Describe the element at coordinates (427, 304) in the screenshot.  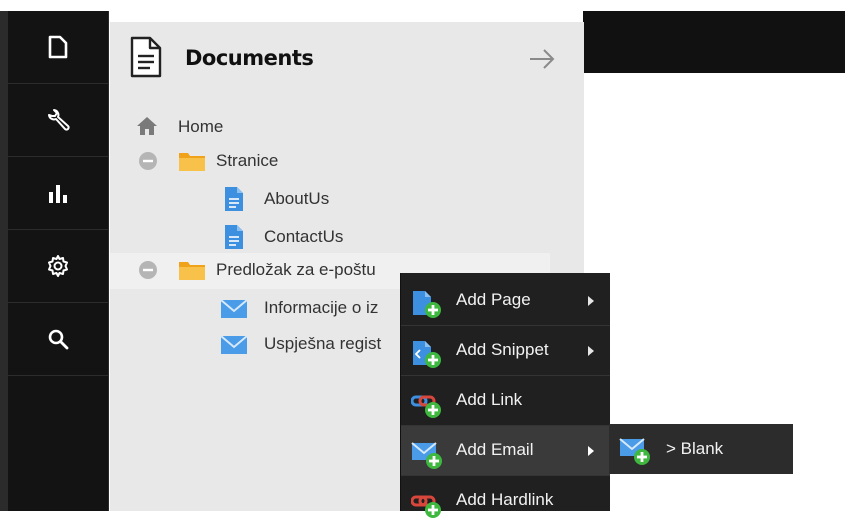
I see `add-page-icon` at that location.